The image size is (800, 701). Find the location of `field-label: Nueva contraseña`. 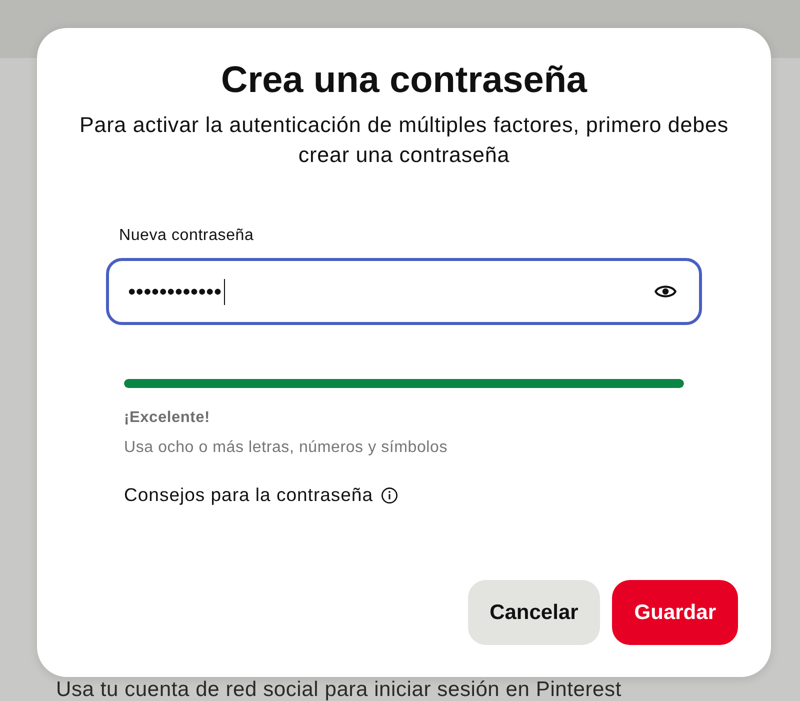

field-label: Nueva contraseña is located at coordinates (186, 236).